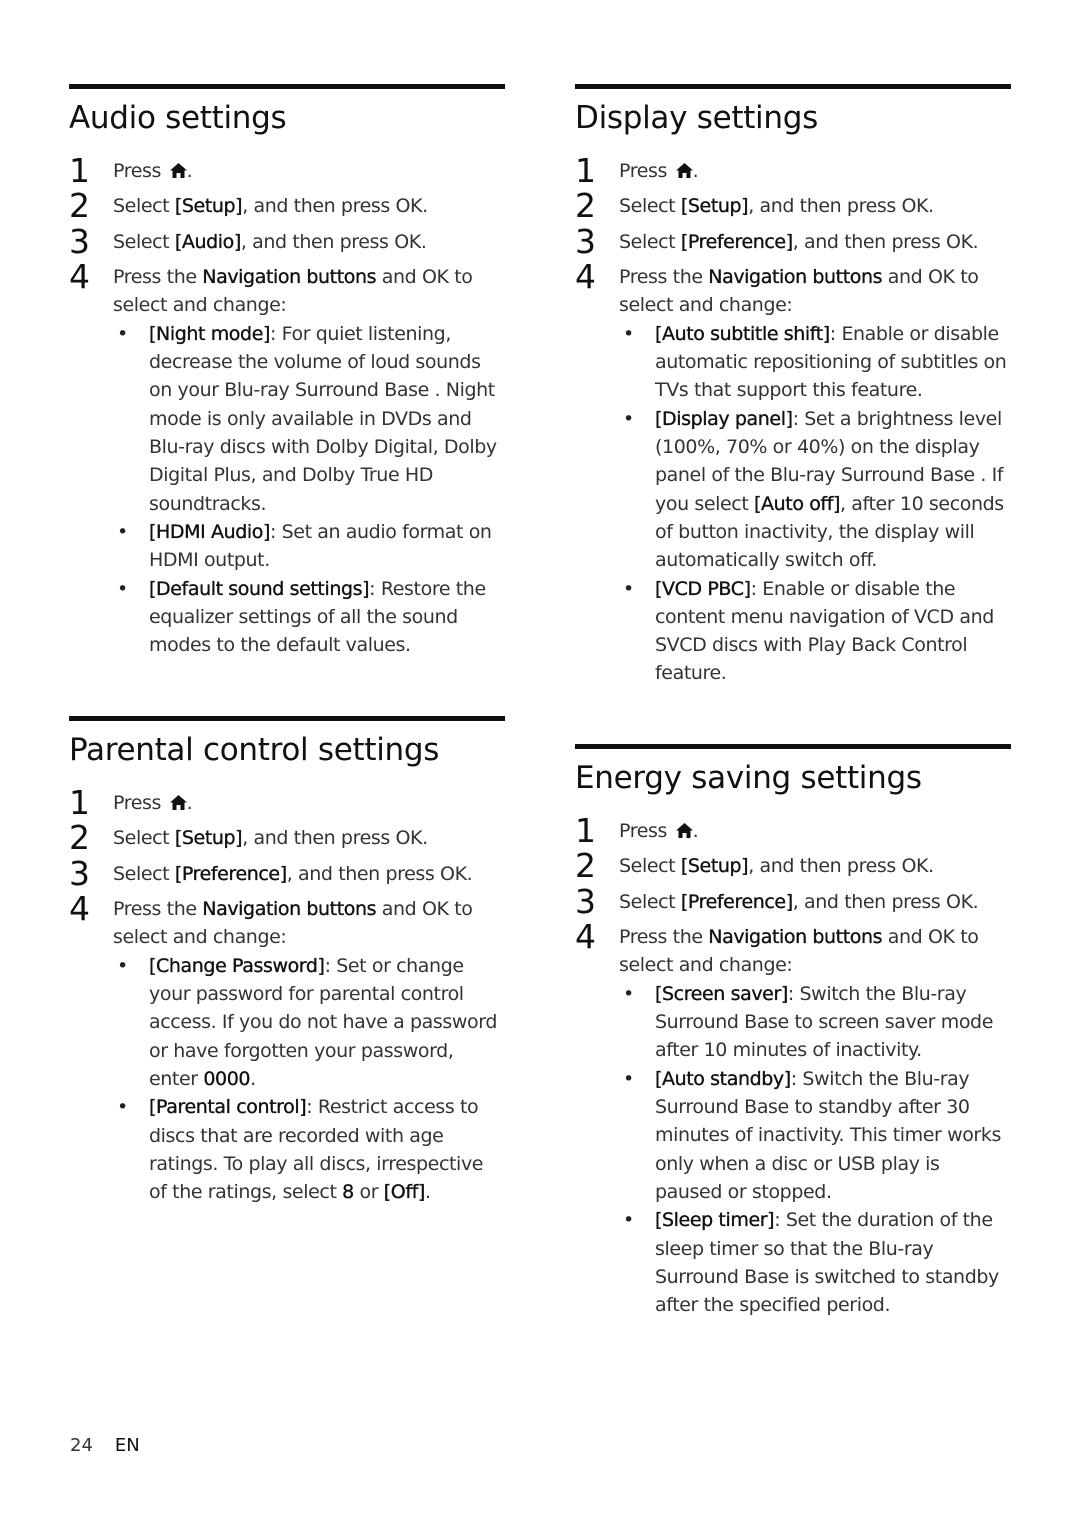 The height and width of the screenshot is (1527, 1080). I want to click on option-term: [Auto standby], so click(723, 1078).